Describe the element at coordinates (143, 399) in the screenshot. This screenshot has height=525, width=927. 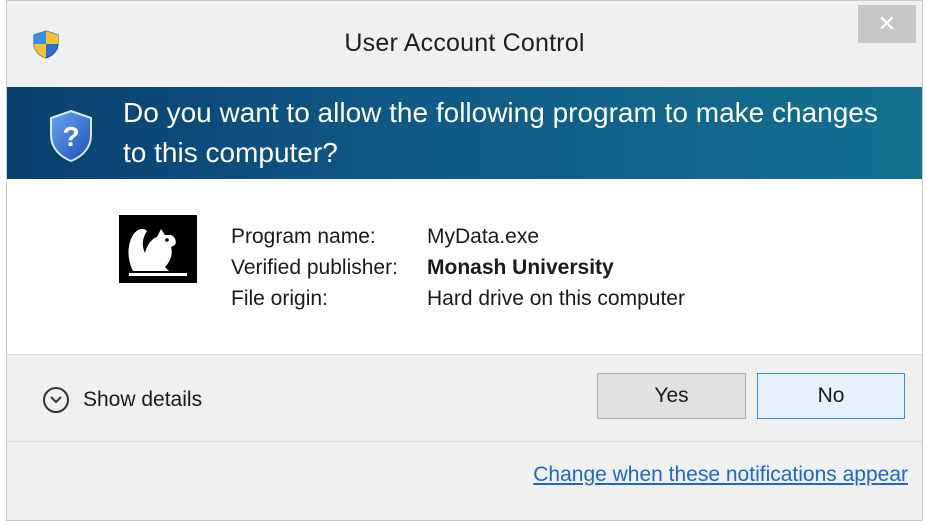
I see `show-details-label: Show details` at that location.